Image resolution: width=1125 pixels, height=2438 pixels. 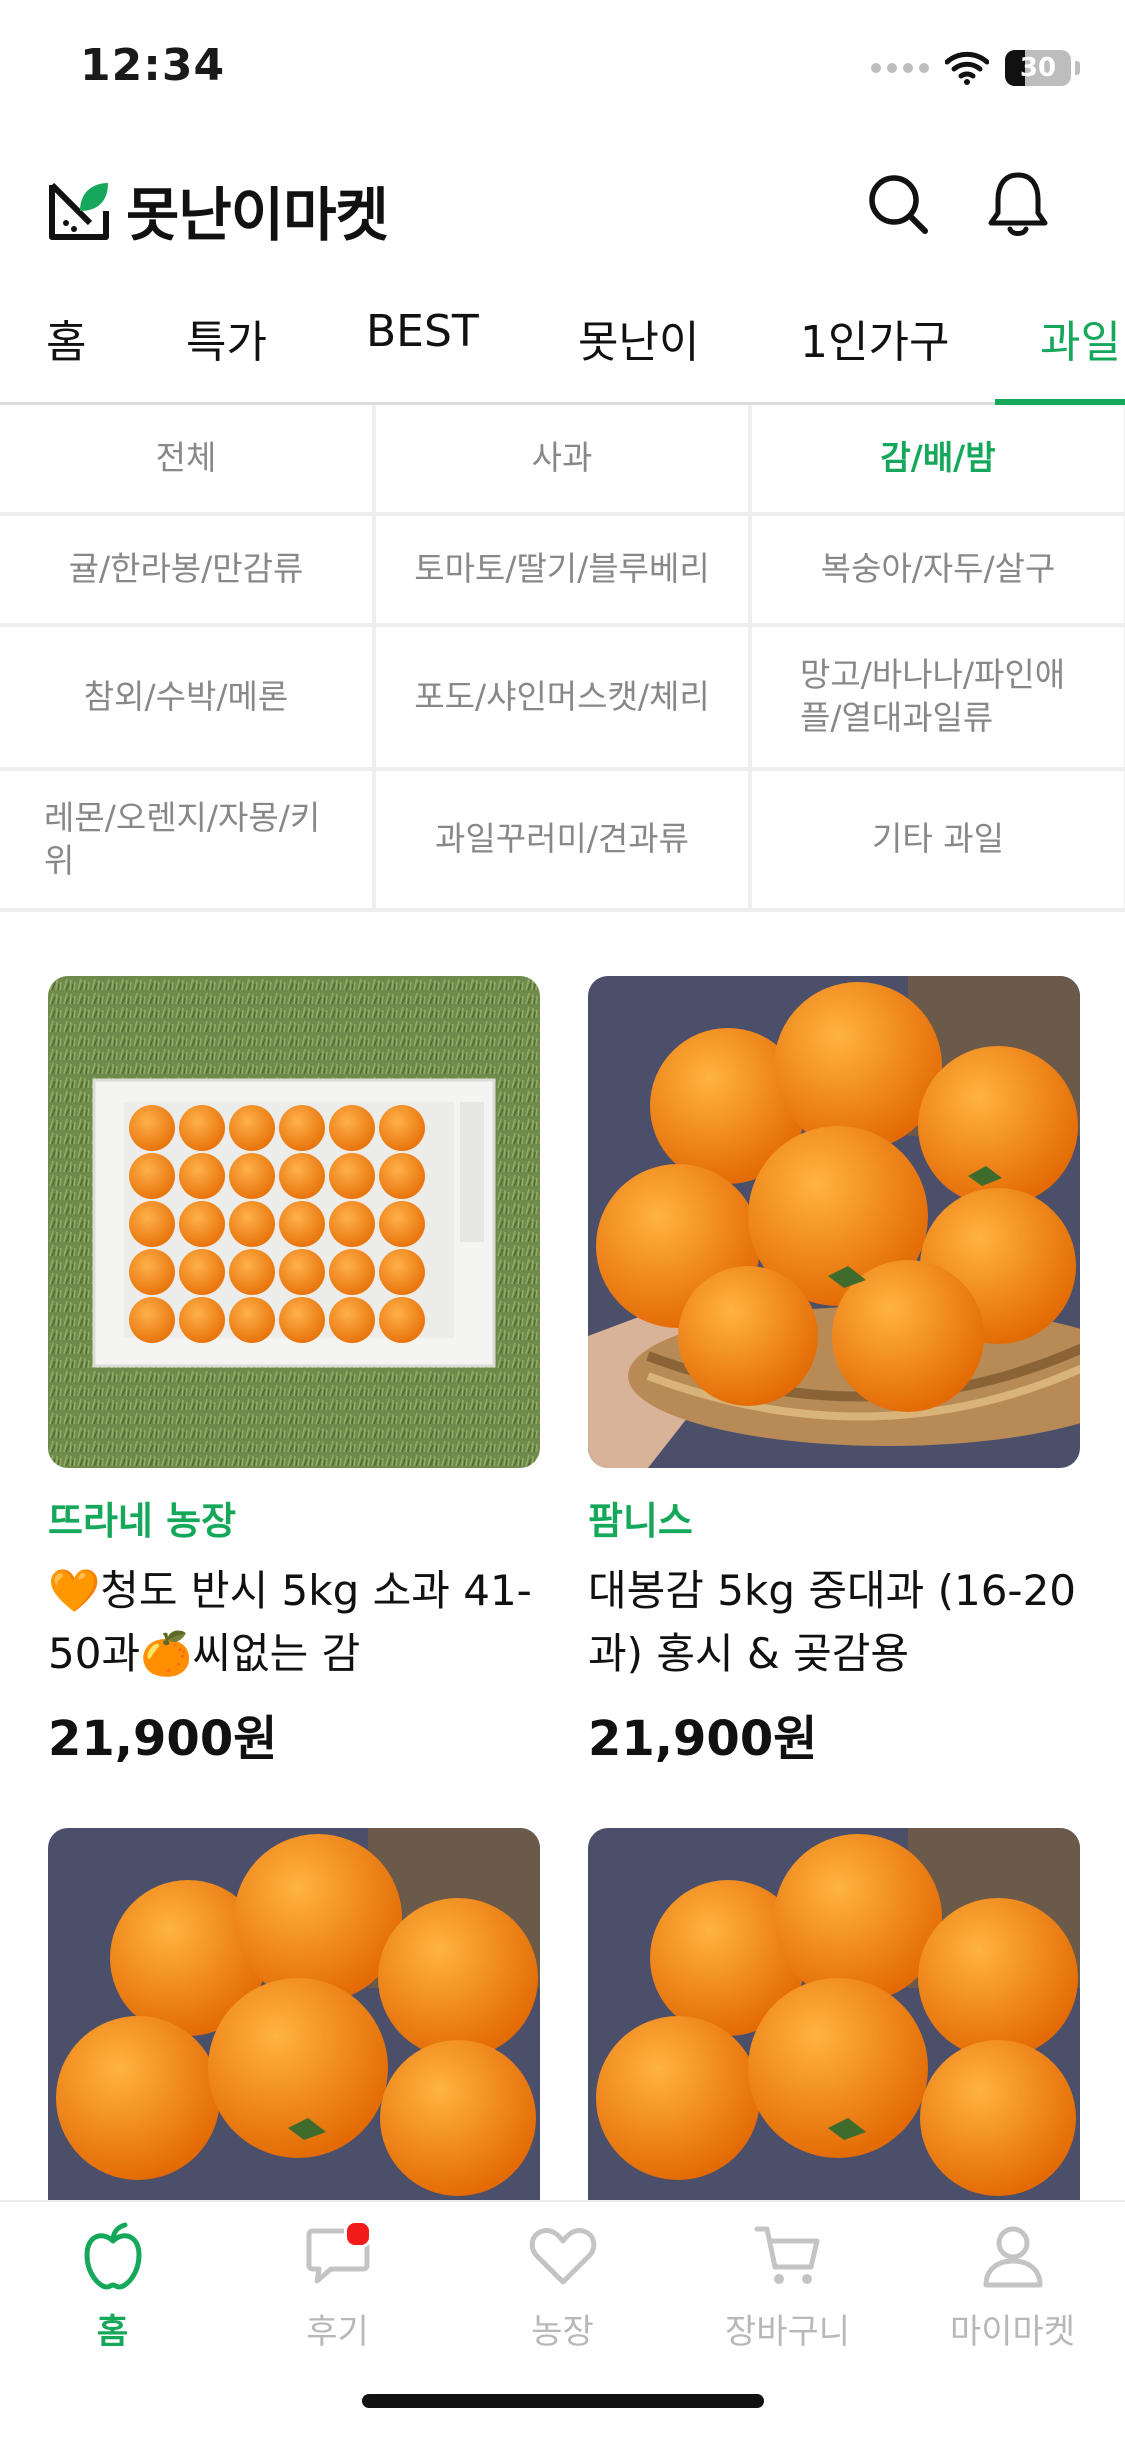 I want to click on status-icons: 30, so click(x=975, y=68).